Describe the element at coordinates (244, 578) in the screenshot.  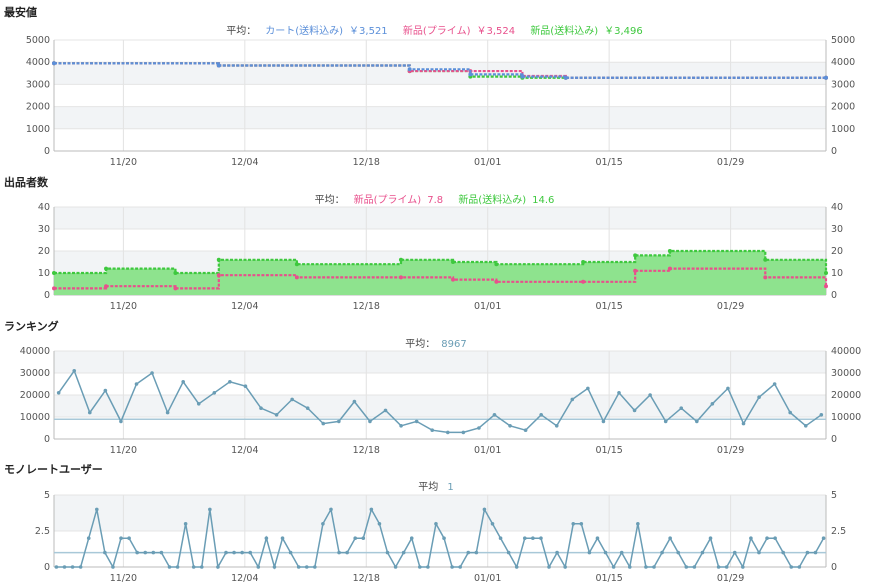
I see `users-x-tick-label: 12/04` at that location.